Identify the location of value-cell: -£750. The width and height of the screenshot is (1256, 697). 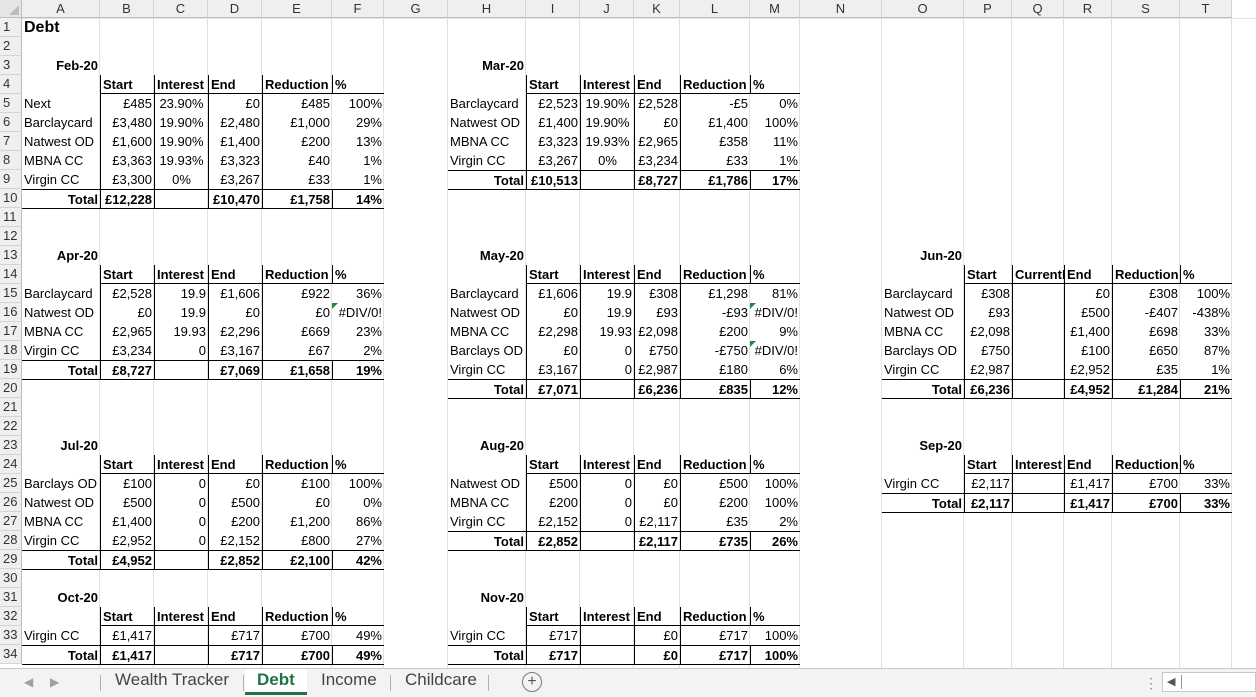
(715, 350).